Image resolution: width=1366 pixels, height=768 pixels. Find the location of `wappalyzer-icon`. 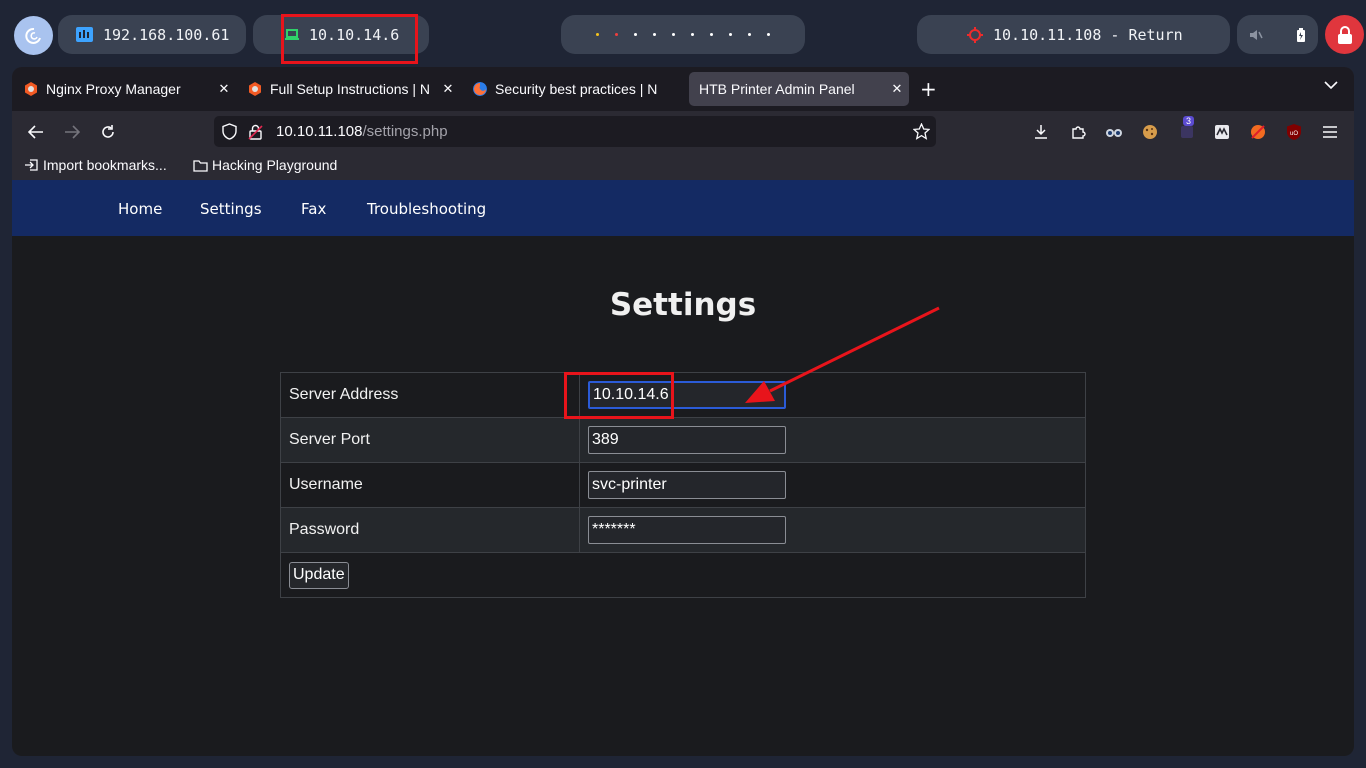

wappalyzer-icon is located at coordinates (1222, 132).